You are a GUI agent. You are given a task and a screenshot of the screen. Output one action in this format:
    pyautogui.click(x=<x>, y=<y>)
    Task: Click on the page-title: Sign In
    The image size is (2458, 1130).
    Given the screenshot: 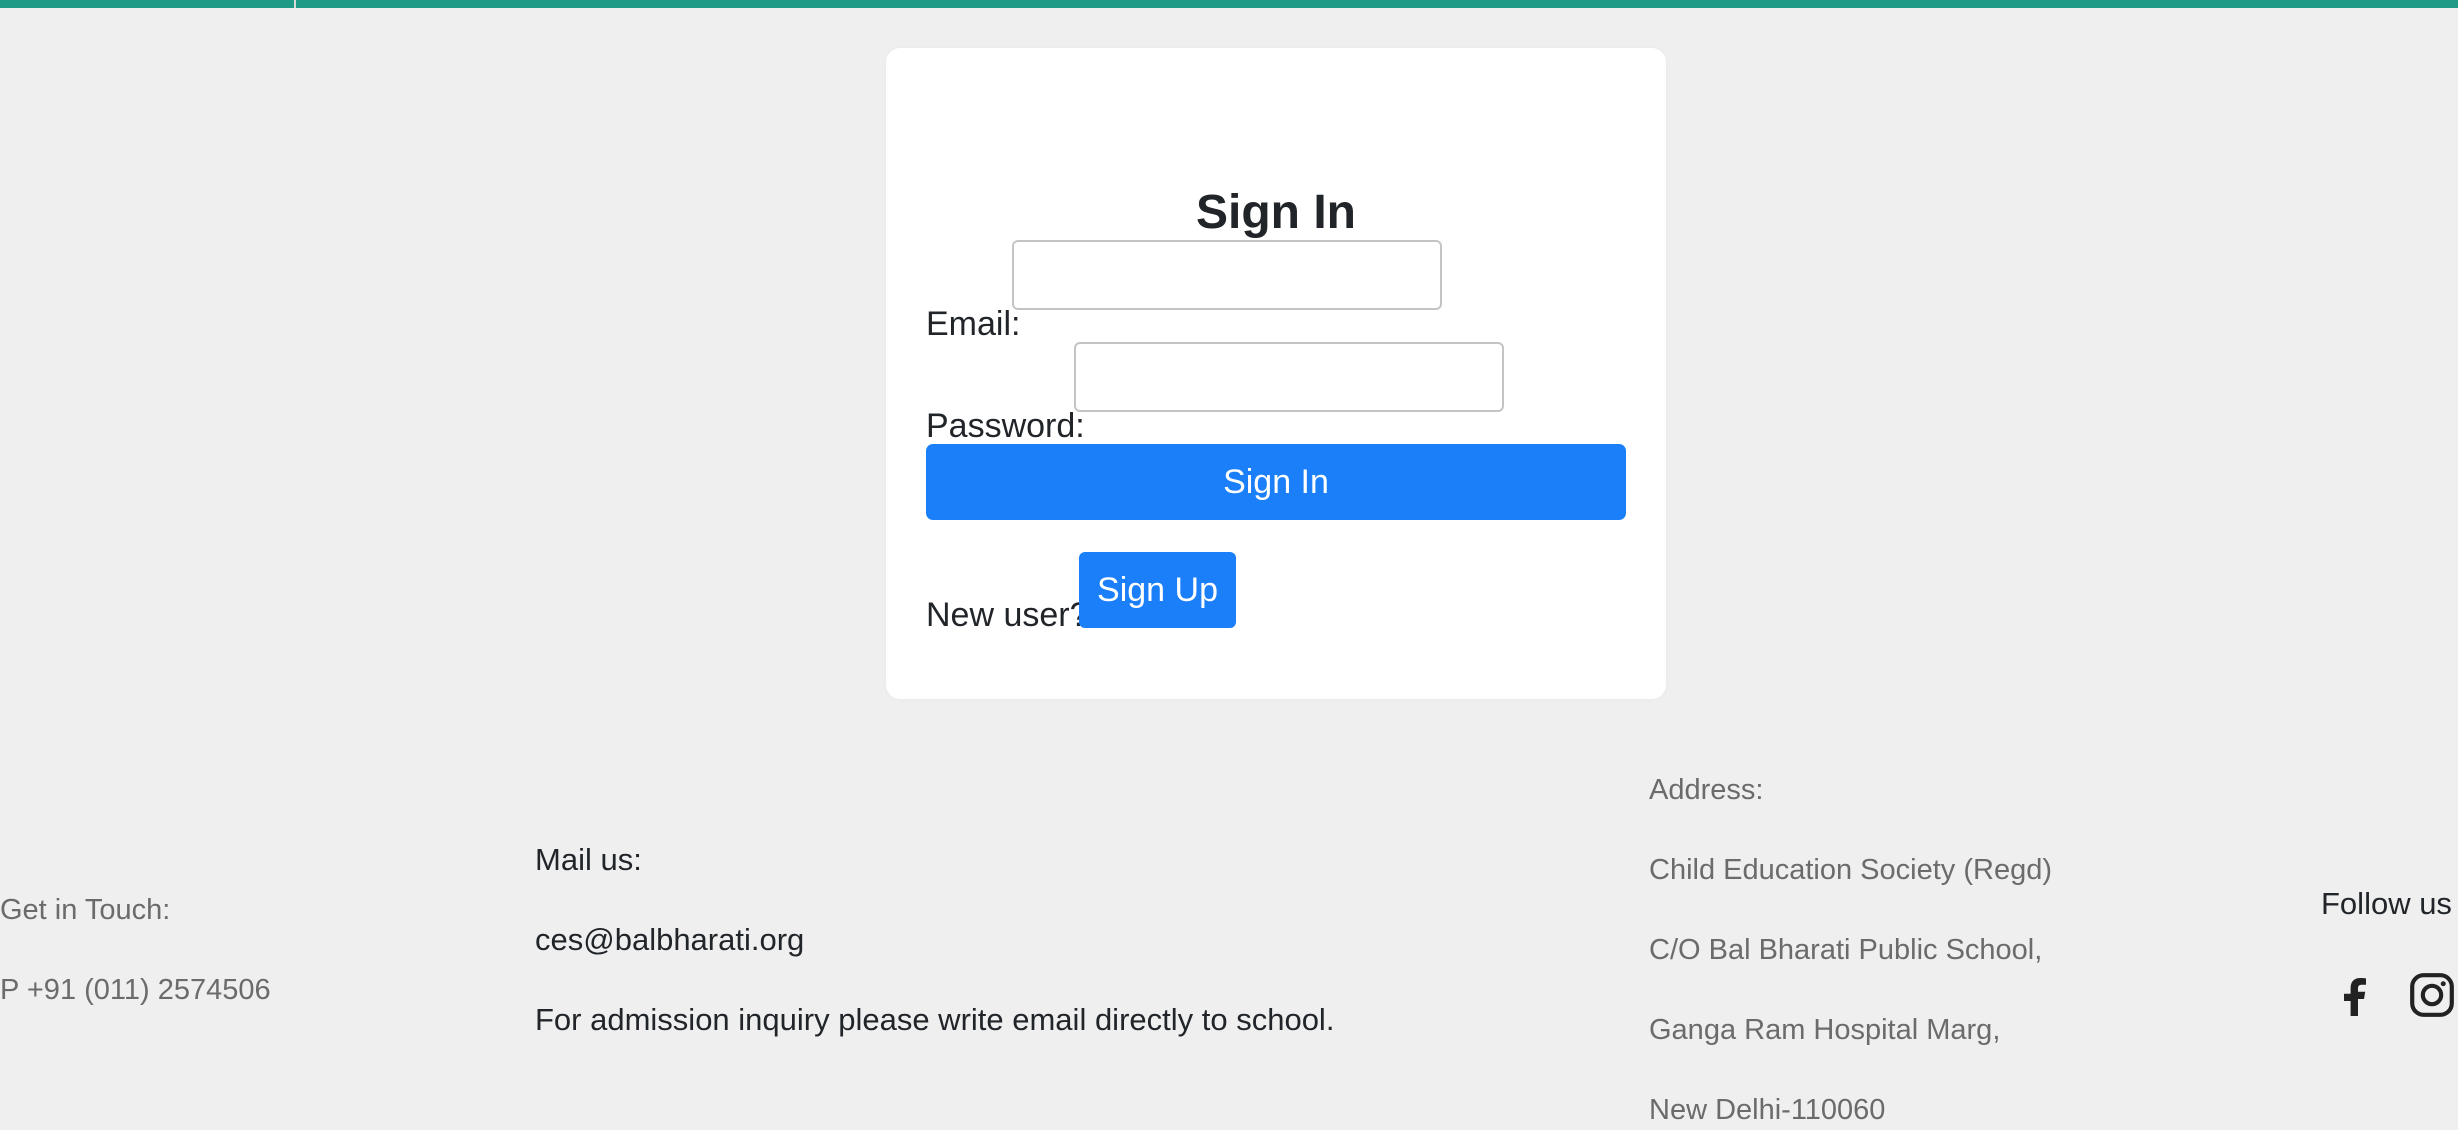 What is the action you would take?
    pyautogui.click(x=1276, y=212)
    